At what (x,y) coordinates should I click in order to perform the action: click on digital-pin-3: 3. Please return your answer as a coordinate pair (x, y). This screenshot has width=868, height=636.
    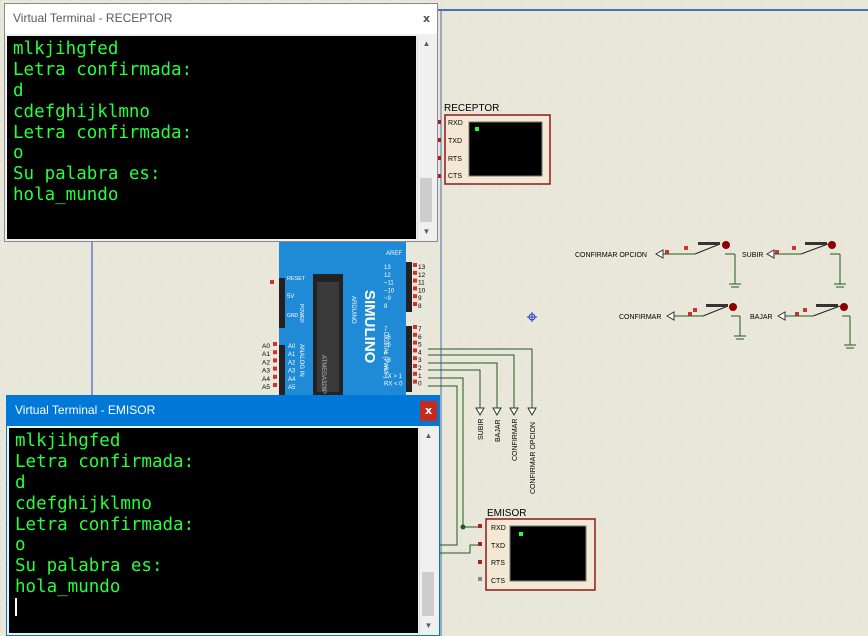
    Looking at the image, I should click on (420, 360).